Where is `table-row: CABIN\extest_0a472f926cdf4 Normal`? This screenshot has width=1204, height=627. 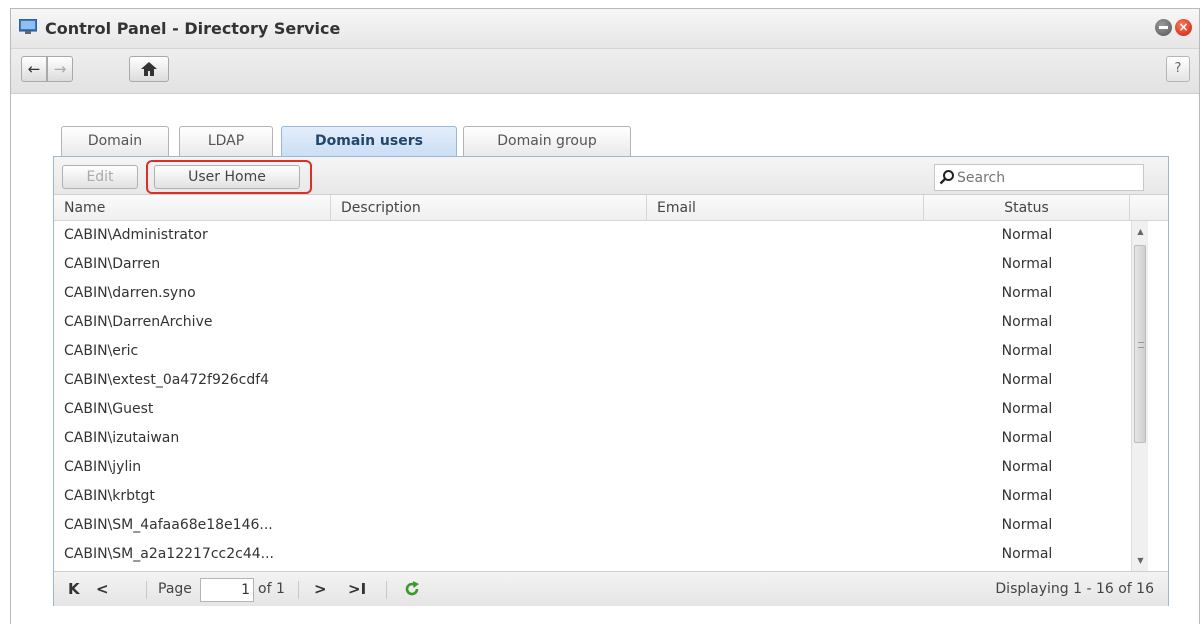 table-row: CABIN\extest_0a472f926cdf4 Normal is located at coordinates (592, 380).